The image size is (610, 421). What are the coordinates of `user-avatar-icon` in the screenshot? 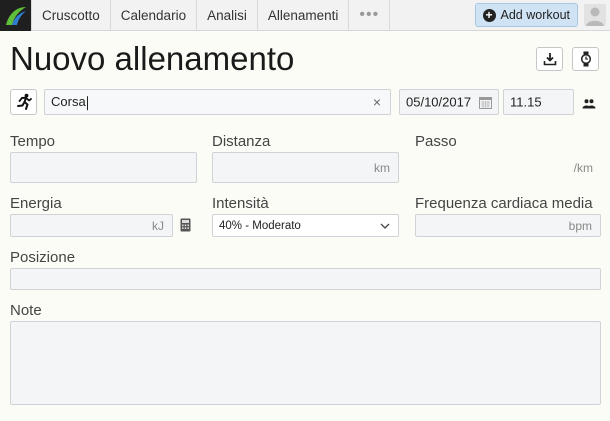 It's located at (595, 15).